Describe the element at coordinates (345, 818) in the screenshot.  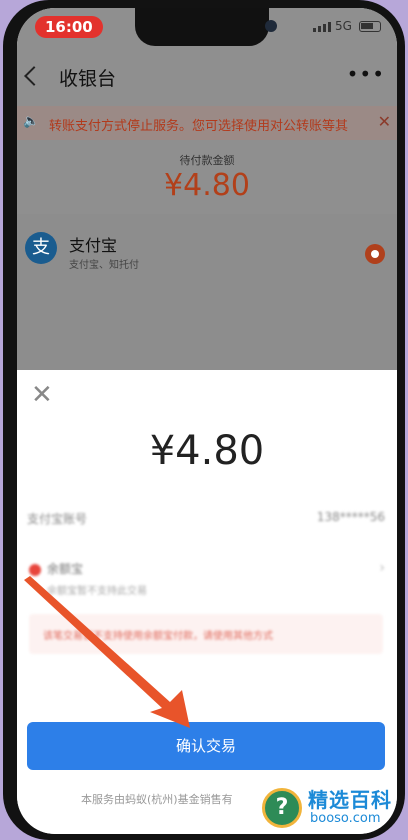
I see `watermark-url: booso.com` at that location.